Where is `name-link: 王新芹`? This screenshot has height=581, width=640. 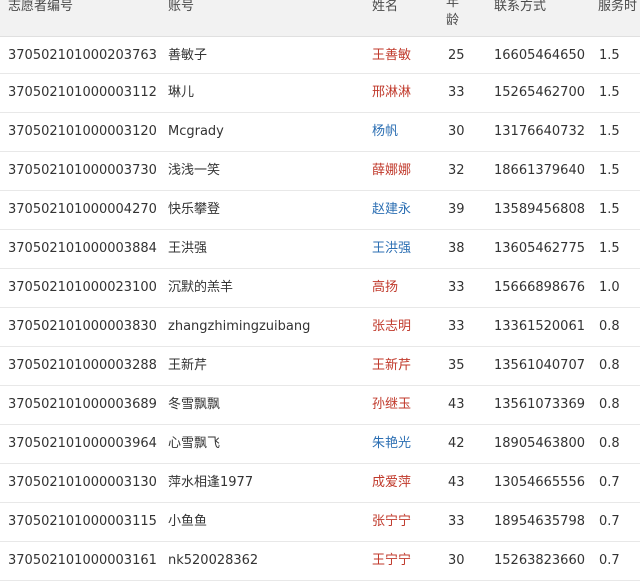
name-link: 王新芹 is located at coordinates (391, 365).